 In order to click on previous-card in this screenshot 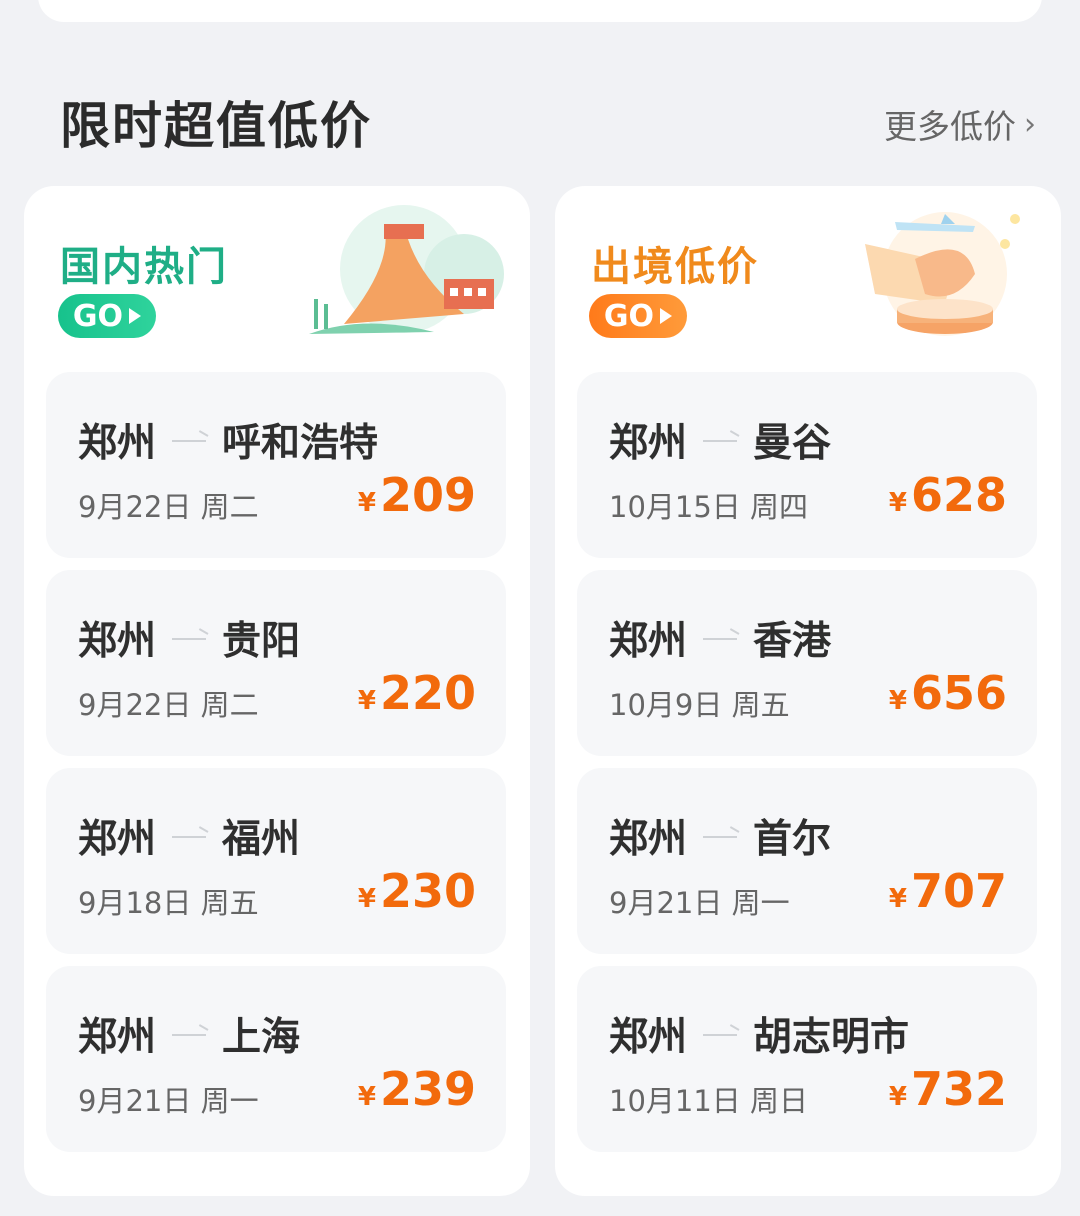, I will do `click(540, 11)`.